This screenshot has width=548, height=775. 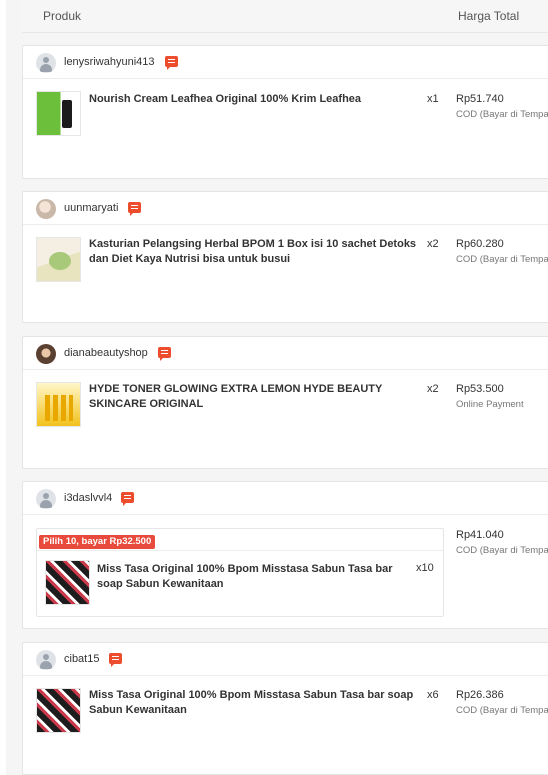 I want to click on left-panel-edge, so click(x=3, y=387).